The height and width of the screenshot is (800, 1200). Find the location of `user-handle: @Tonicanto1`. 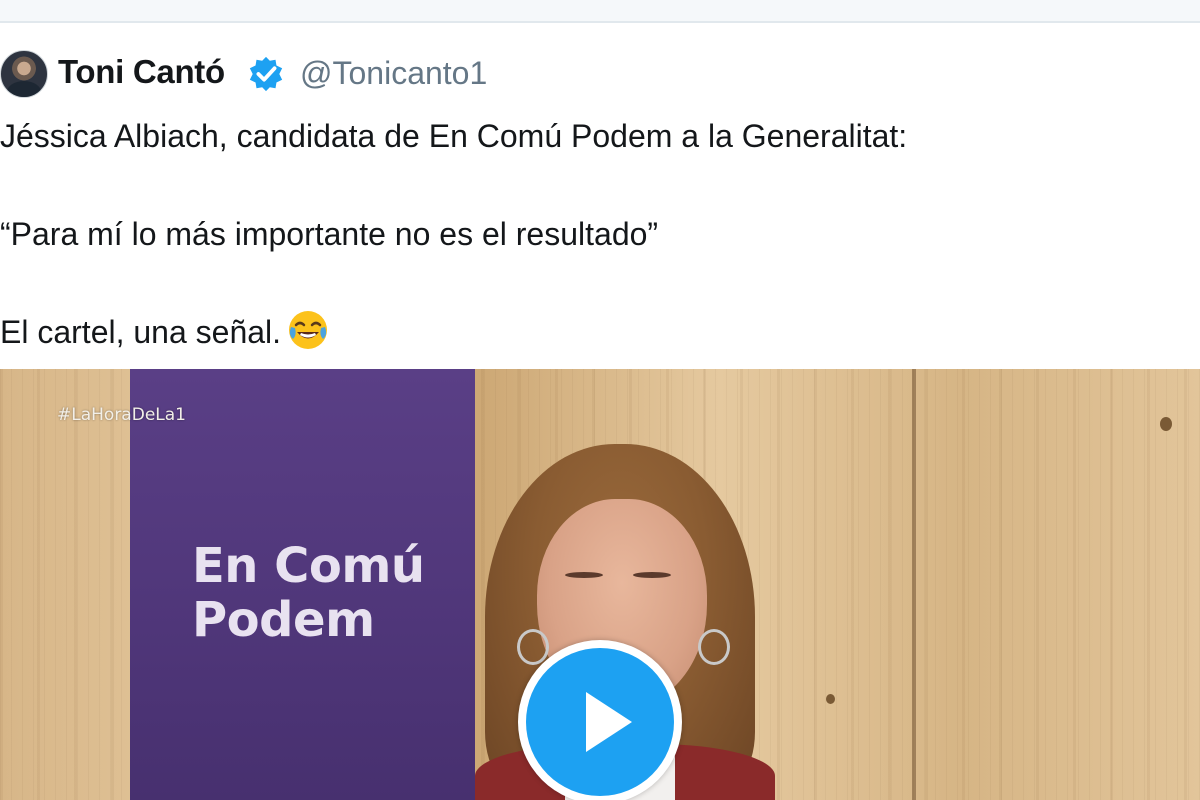

user-handle: @Tonicanto1 is located at coordinates (393, 73).